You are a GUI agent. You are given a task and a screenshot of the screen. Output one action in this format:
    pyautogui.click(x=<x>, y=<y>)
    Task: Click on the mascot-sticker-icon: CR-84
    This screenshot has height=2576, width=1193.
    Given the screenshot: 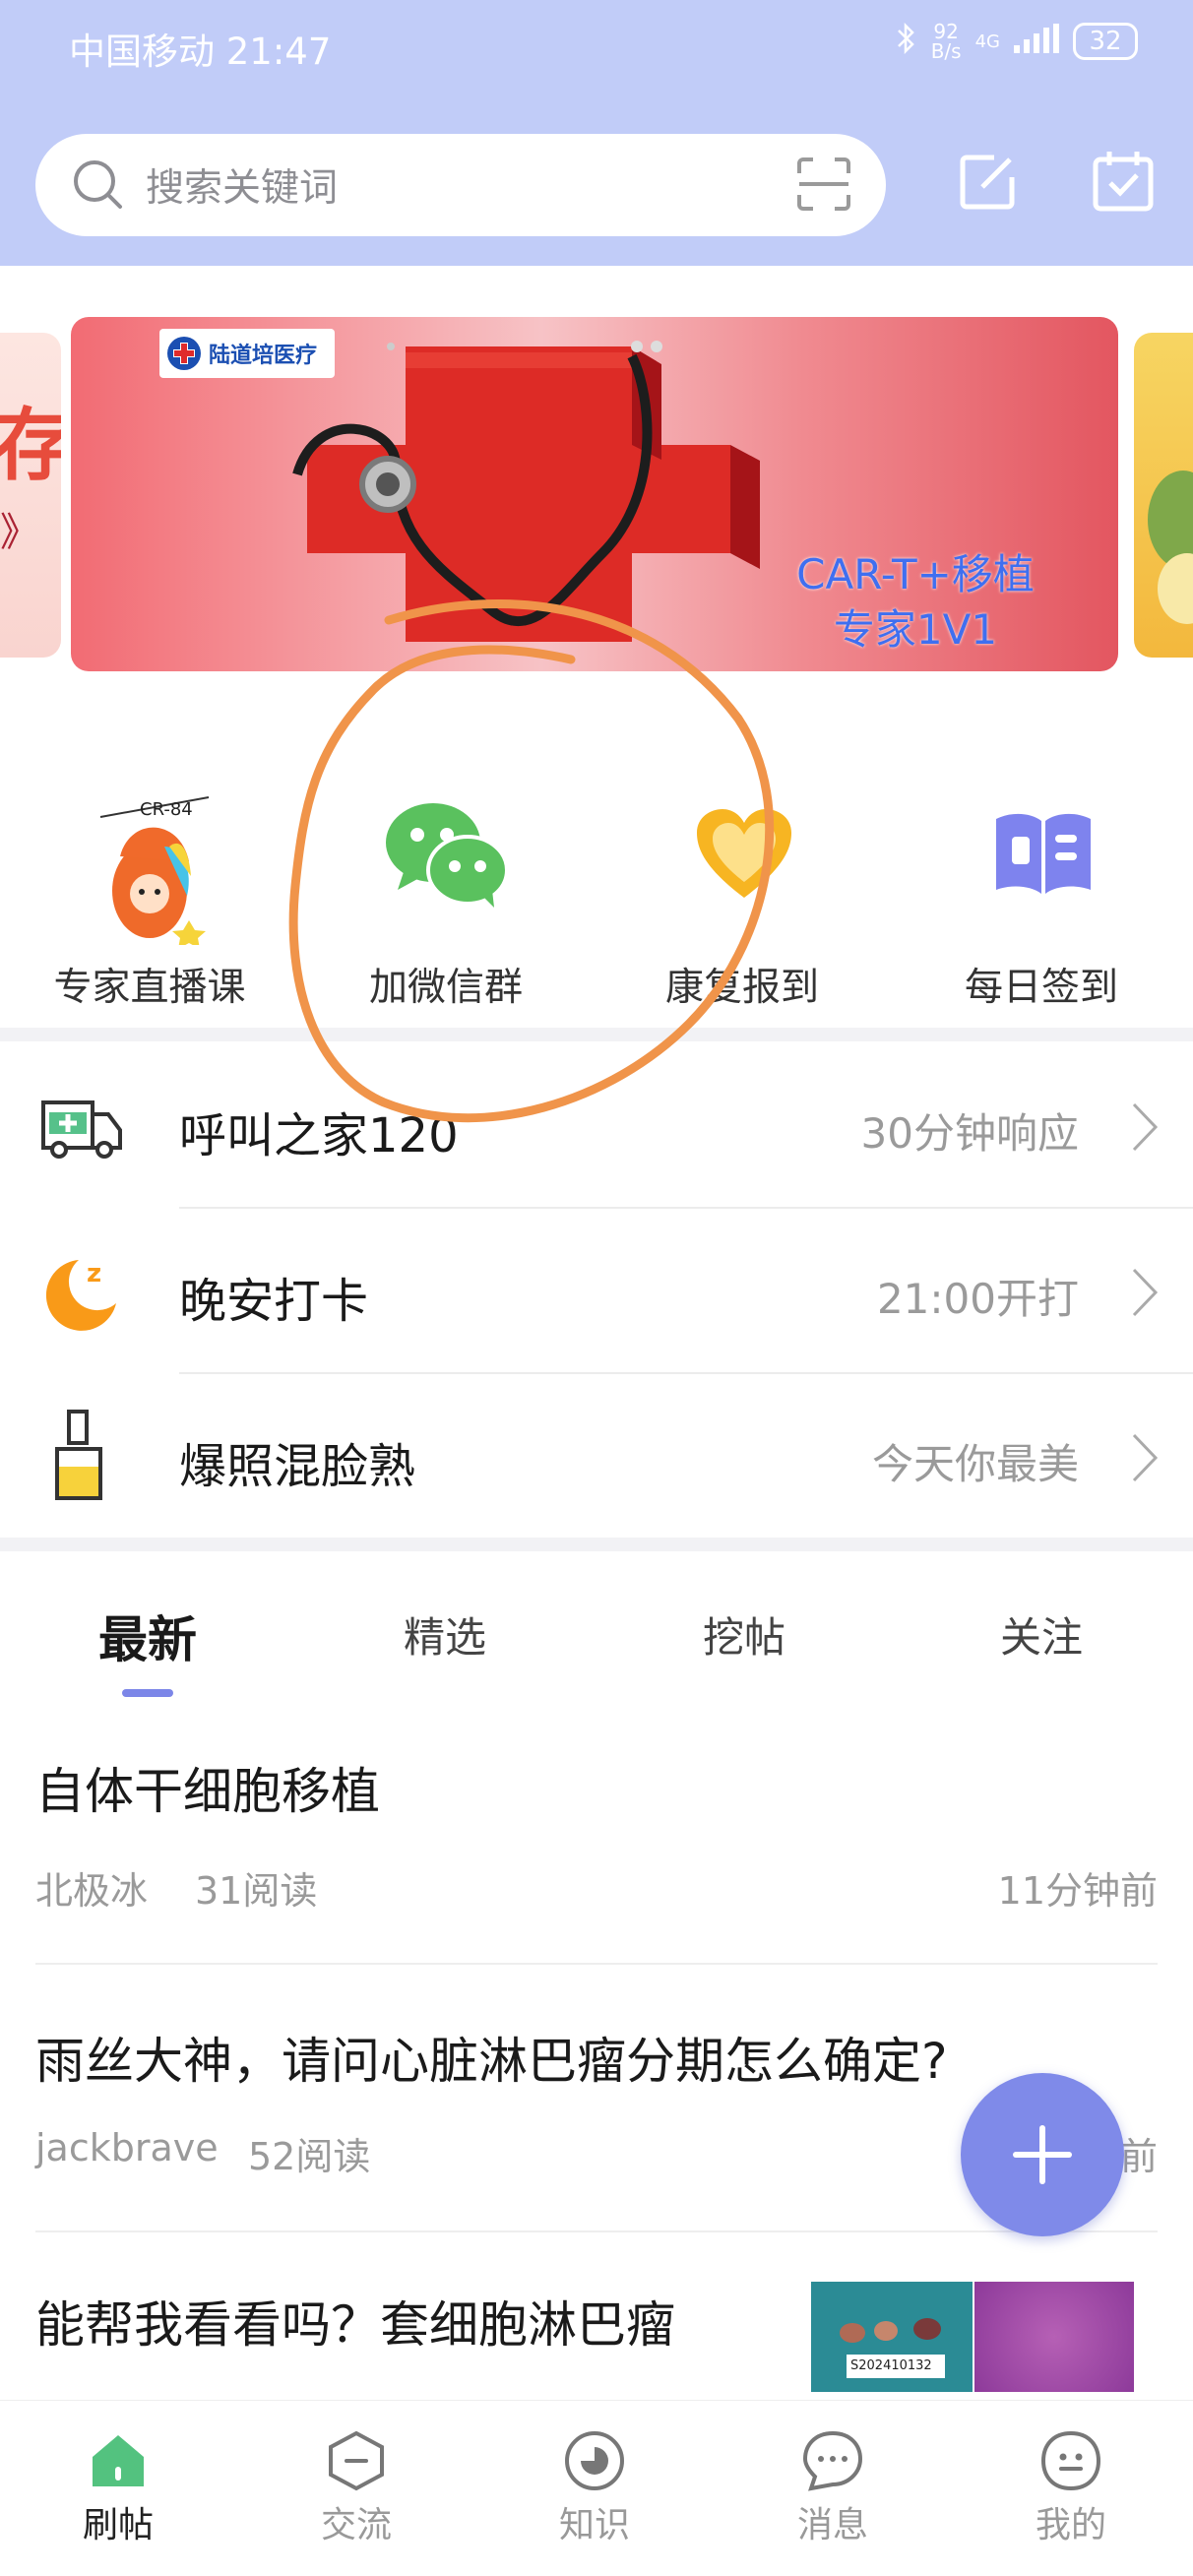 What is the action you would take?
    pyautogui.click(x=149, y=863)
    